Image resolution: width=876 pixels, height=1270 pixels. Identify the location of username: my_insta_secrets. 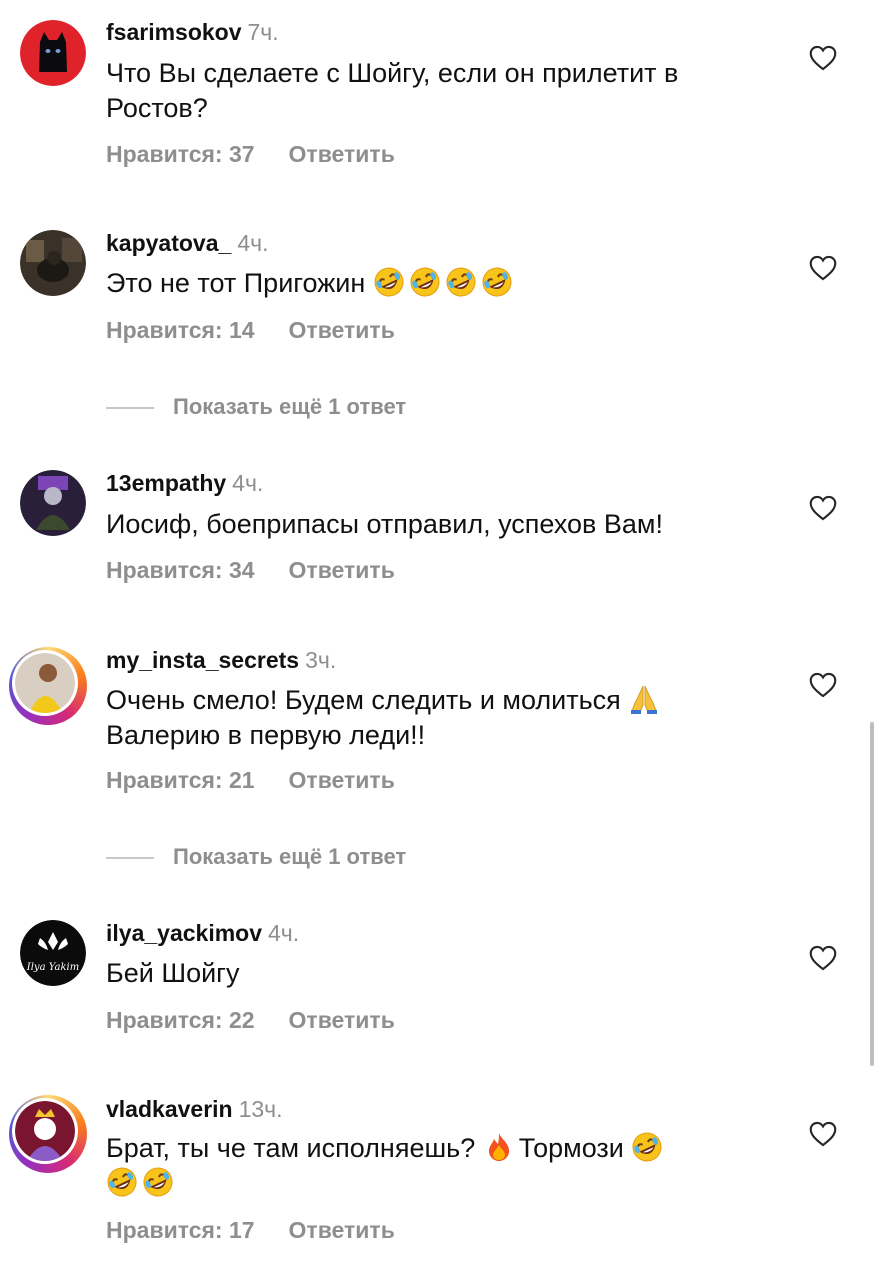
(202, 660).